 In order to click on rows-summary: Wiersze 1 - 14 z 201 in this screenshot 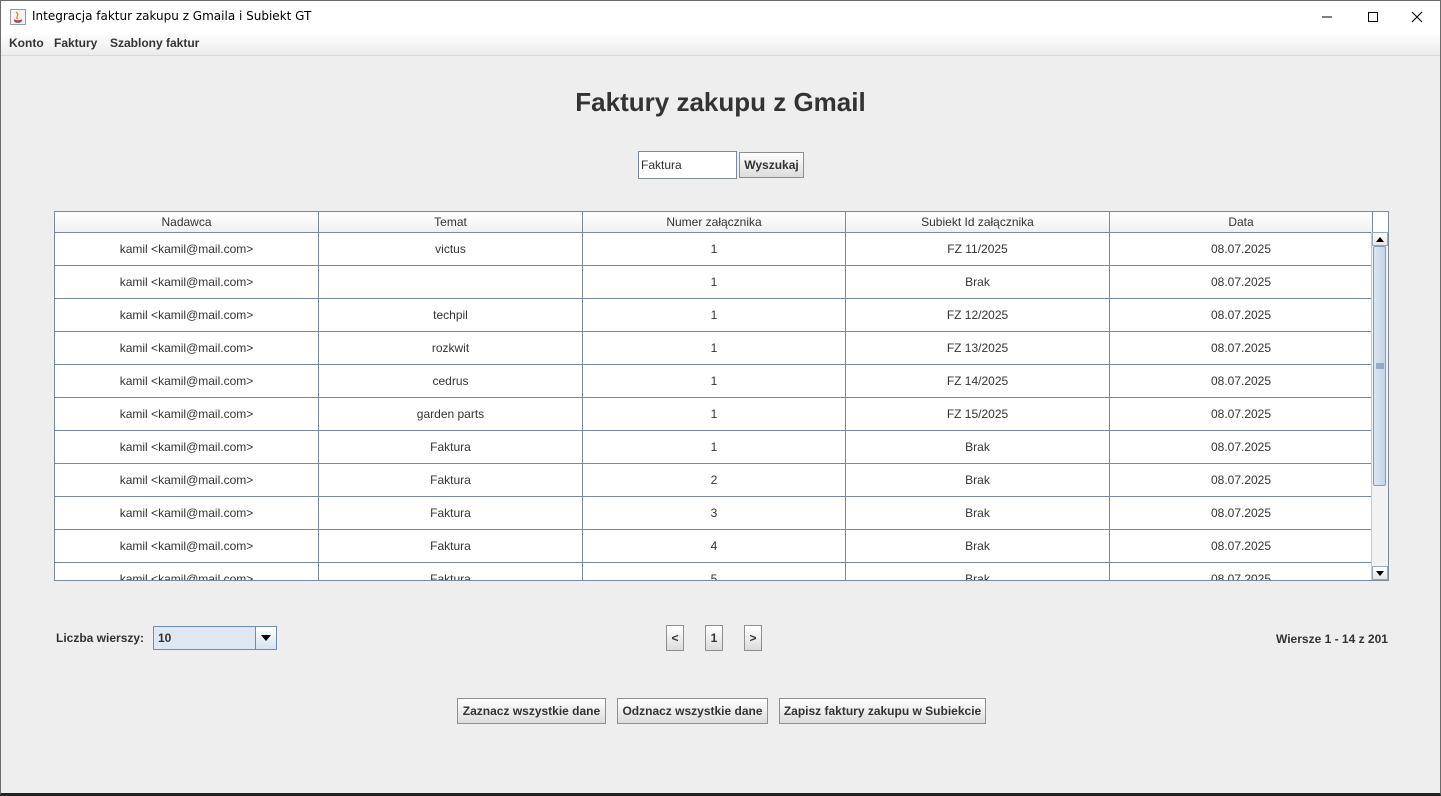, I will do `click(1332, 639)`.